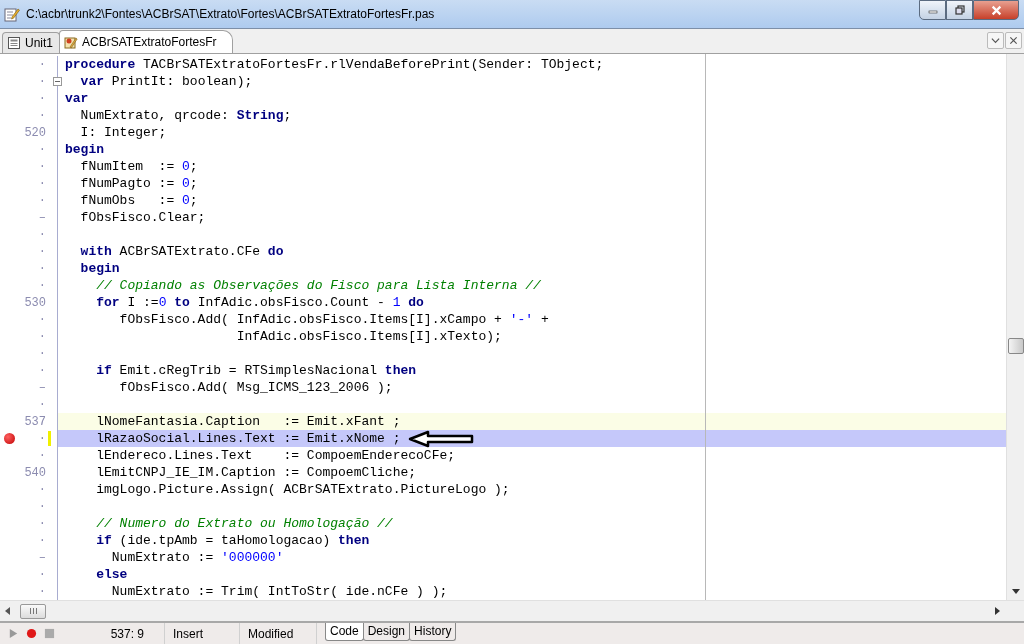 Image resolution: width=1024 pixels, height=644 pixels. I want to click on code-line: NumExtrato, qrcode: String;, so click(186, 116).